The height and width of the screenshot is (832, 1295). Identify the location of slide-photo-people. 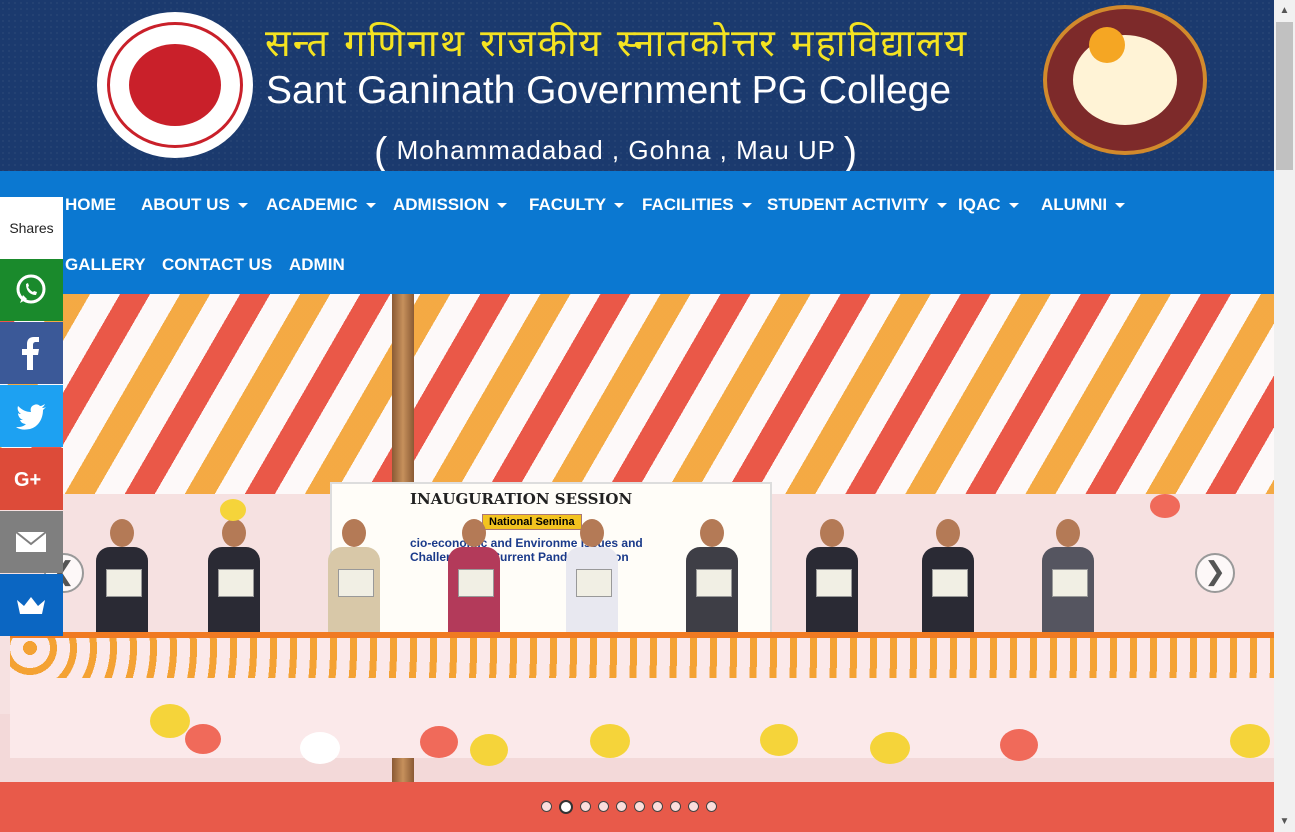
(630, 576).